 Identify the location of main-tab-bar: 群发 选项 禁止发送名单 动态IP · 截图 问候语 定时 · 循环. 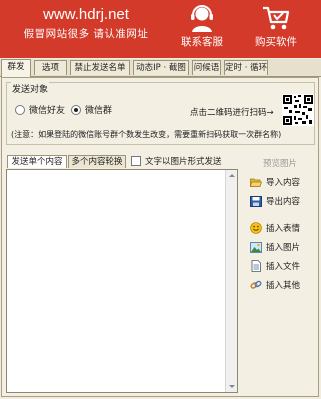
(160, 68).